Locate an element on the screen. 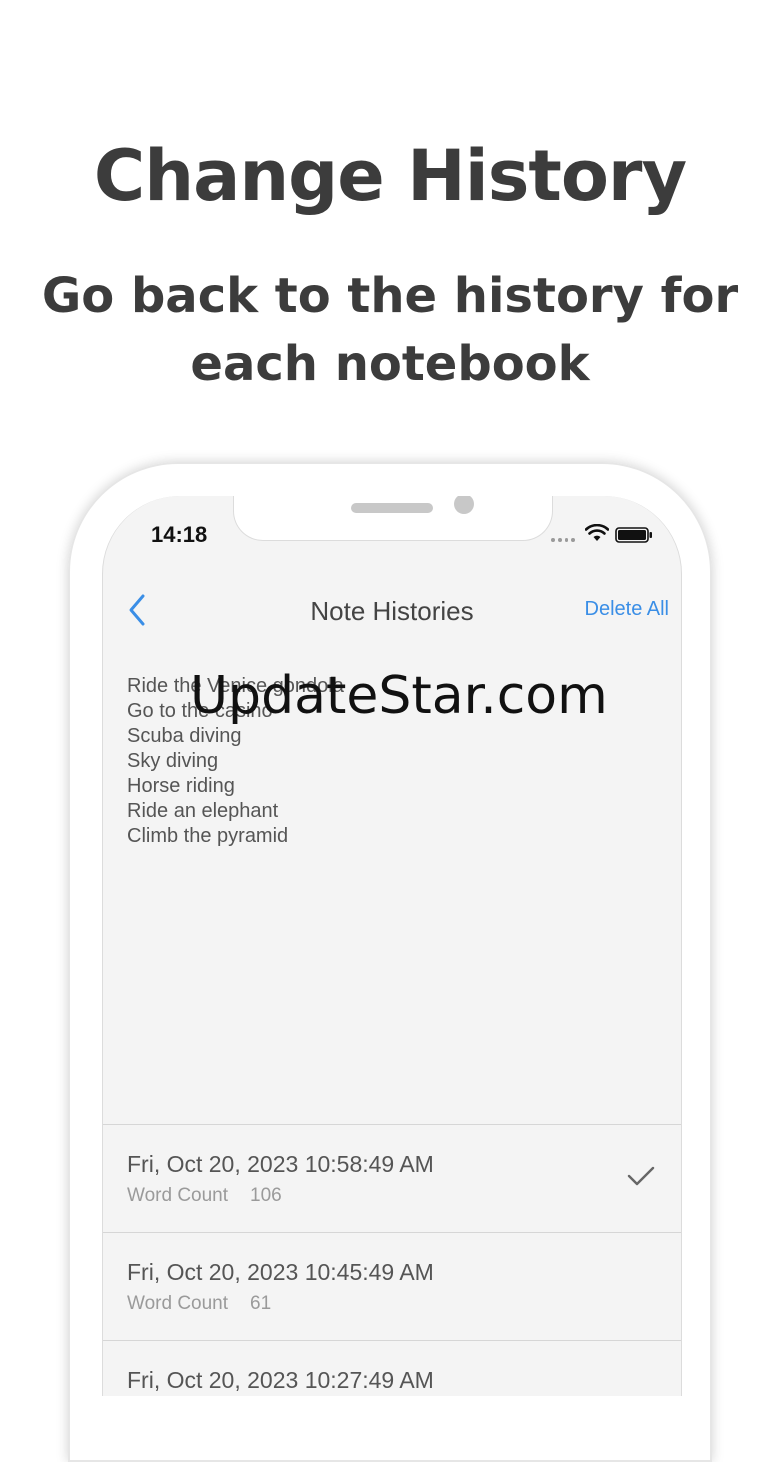 The width and height of the screenshot is (780, 1462). signal-dots-icon is located at coordinates (563, 540).